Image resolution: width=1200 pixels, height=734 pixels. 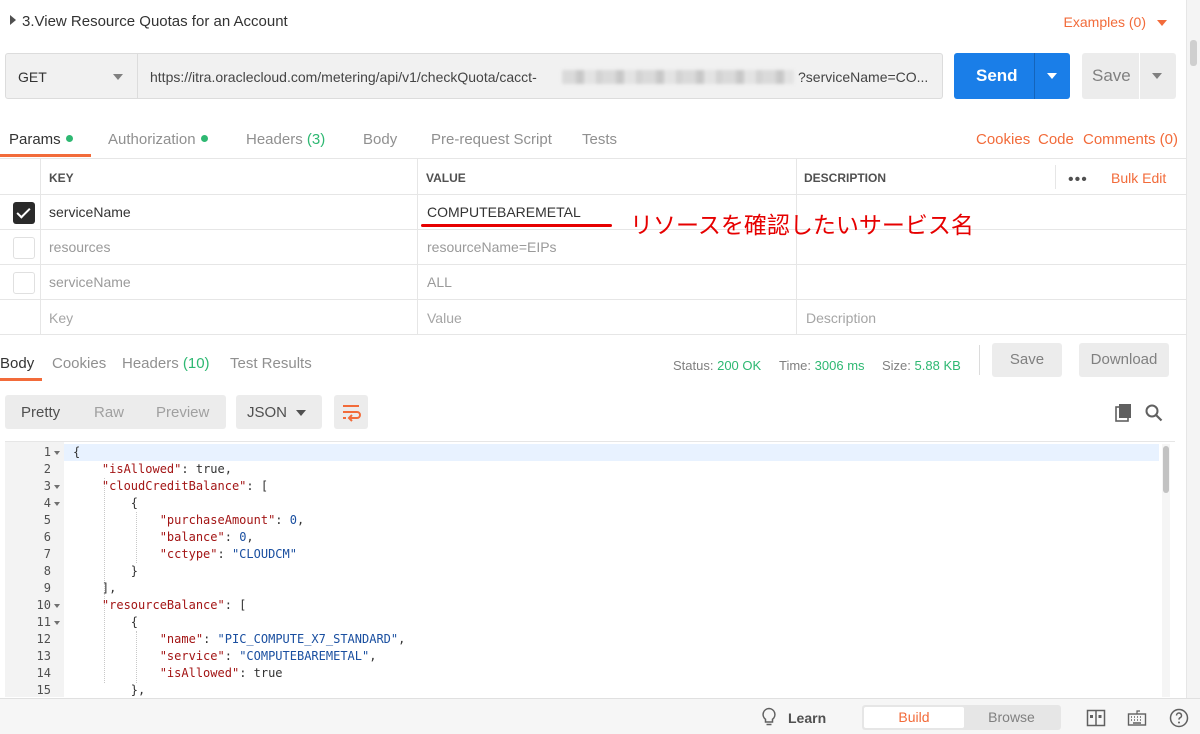 What do you see at coordinates (285, 139) in the screenshot?
I see `tab-headers: Headers (3)` at bounding box center [285, 139].